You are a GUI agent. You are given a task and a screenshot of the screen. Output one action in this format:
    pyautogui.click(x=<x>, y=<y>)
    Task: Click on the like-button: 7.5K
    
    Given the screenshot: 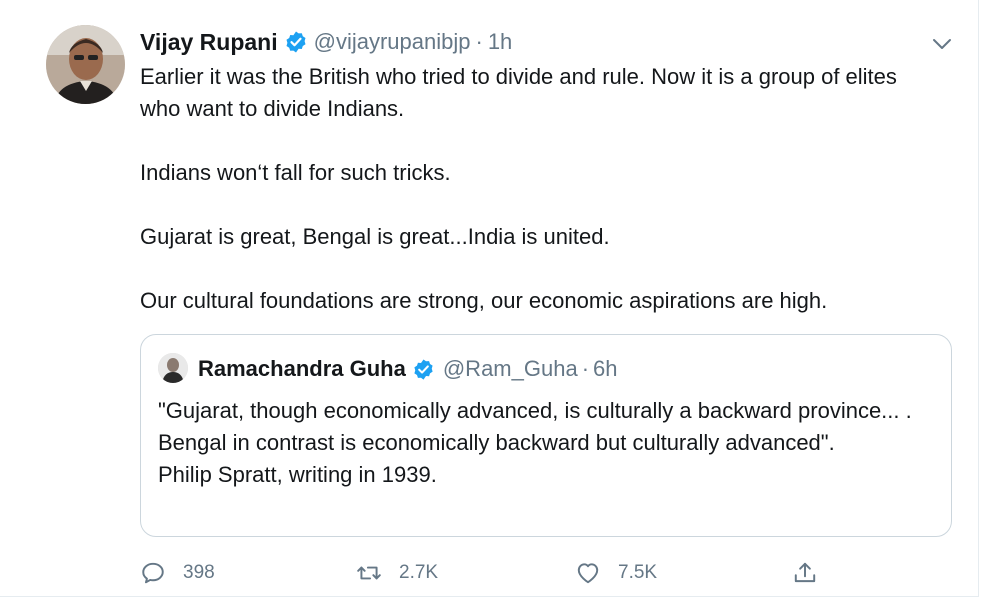 What is the action you would take?
    pyautogui.click(x=616, y=573)
    